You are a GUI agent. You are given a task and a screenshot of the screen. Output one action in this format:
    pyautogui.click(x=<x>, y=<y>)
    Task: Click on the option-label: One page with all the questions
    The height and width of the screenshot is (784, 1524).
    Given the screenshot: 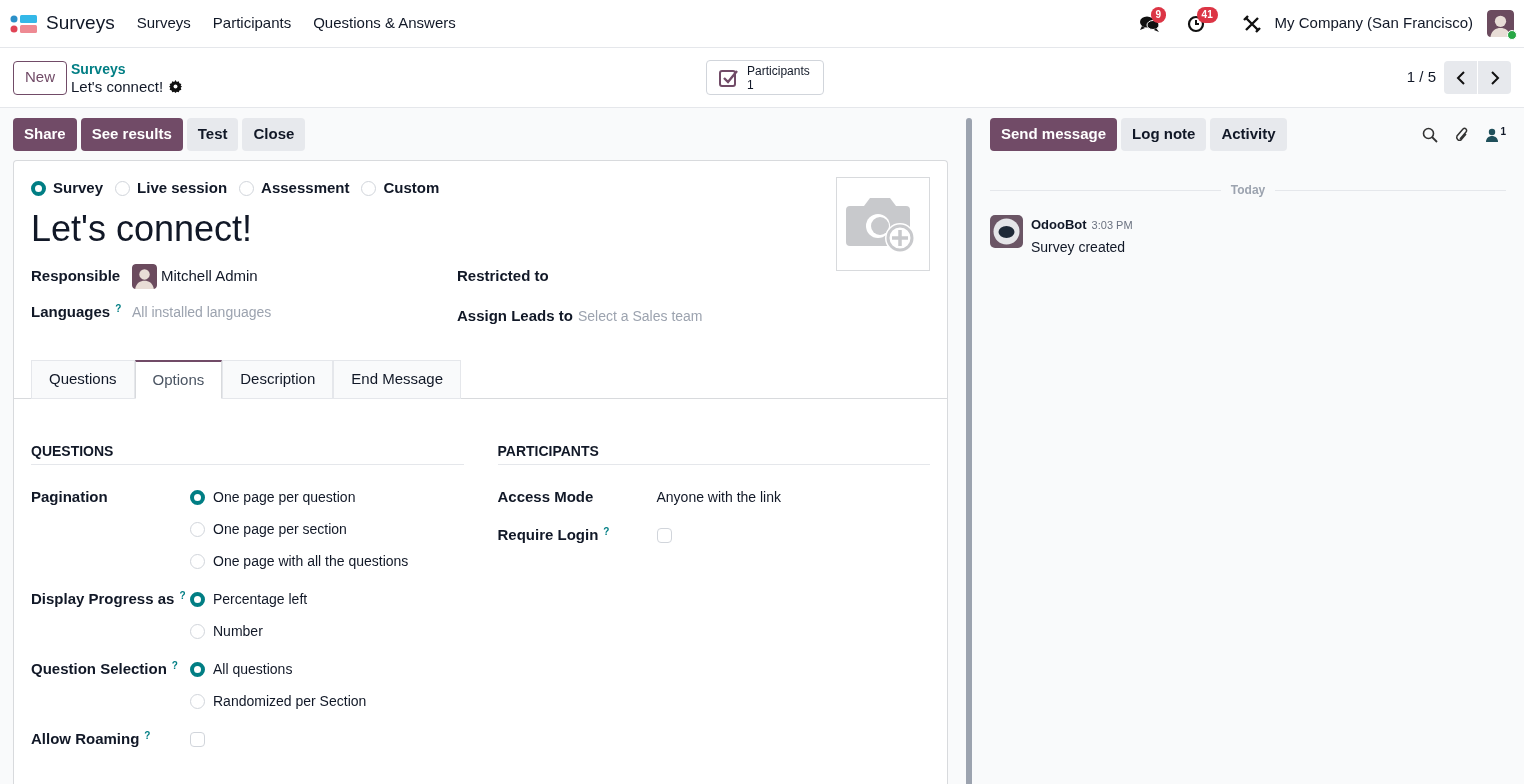 What is the action you would take?
    pyautogui.click(x=311, y=561)
    